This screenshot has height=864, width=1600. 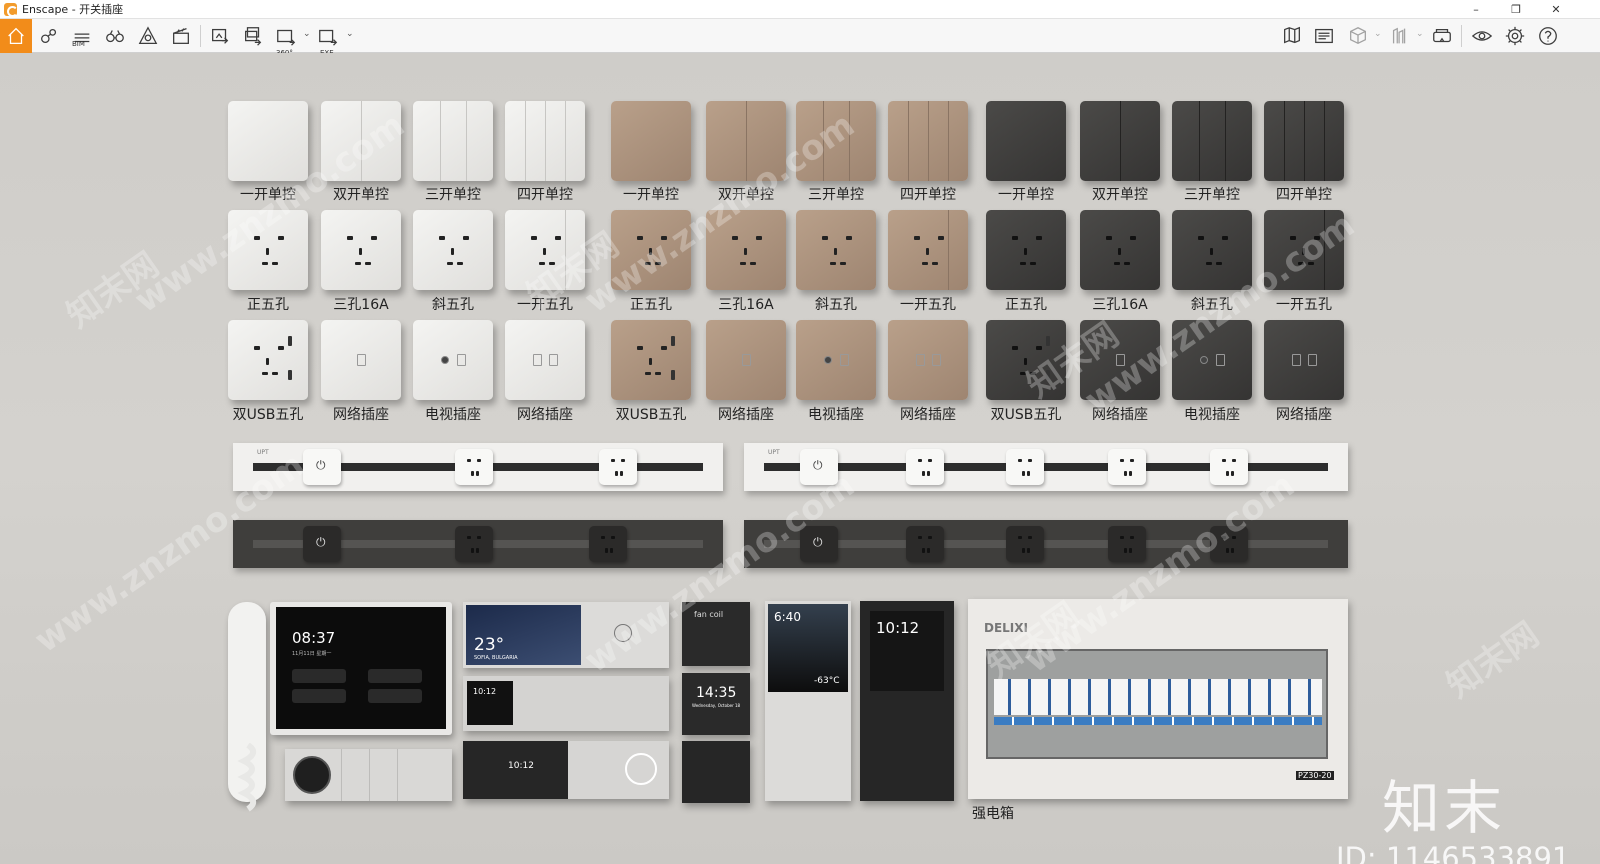 What do you see at coordinates (489, 645) in the screenshot?
I see `weather-temp: 23°` at bounding box center [489, 645].